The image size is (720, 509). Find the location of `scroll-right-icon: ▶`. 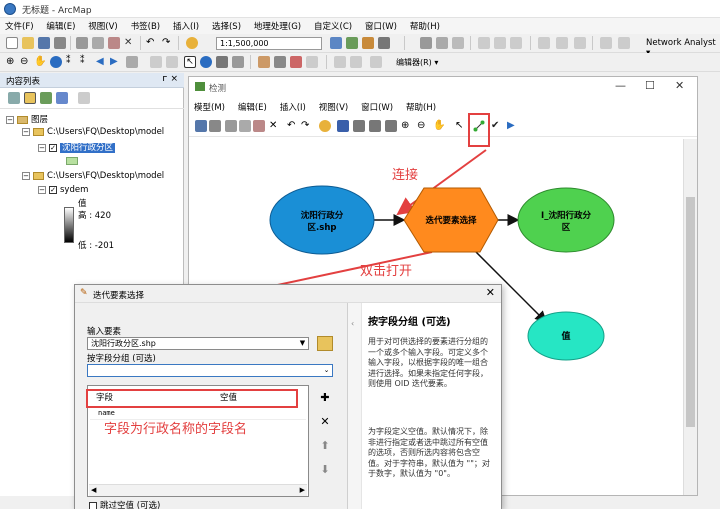

scroll-right-icon: ▶ is located at coordinates (302, 490).